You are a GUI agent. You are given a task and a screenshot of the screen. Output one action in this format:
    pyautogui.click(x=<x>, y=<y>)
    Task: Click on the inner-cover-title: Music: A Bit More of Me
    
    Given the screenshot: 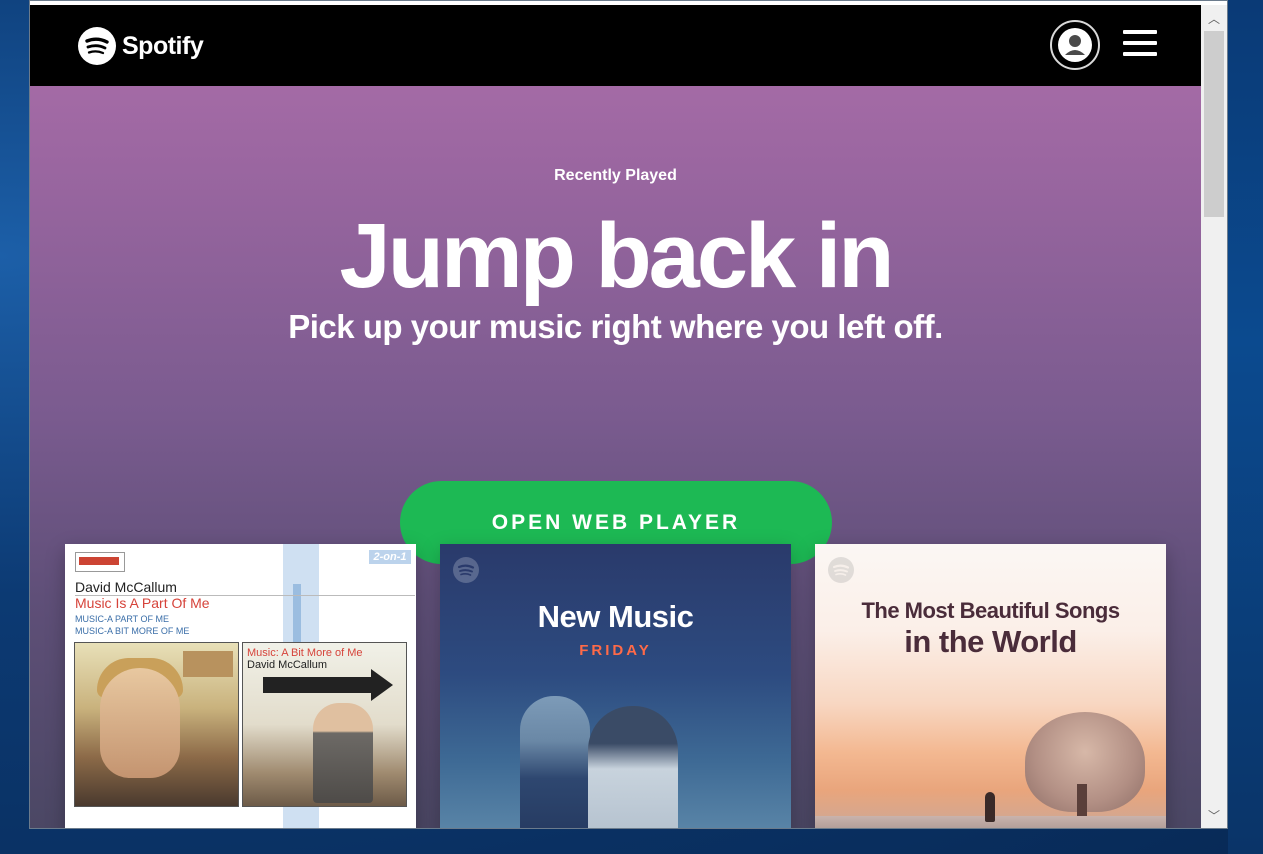 What is the action you would take?
    pyautogui.click(x=305, y=653)
    